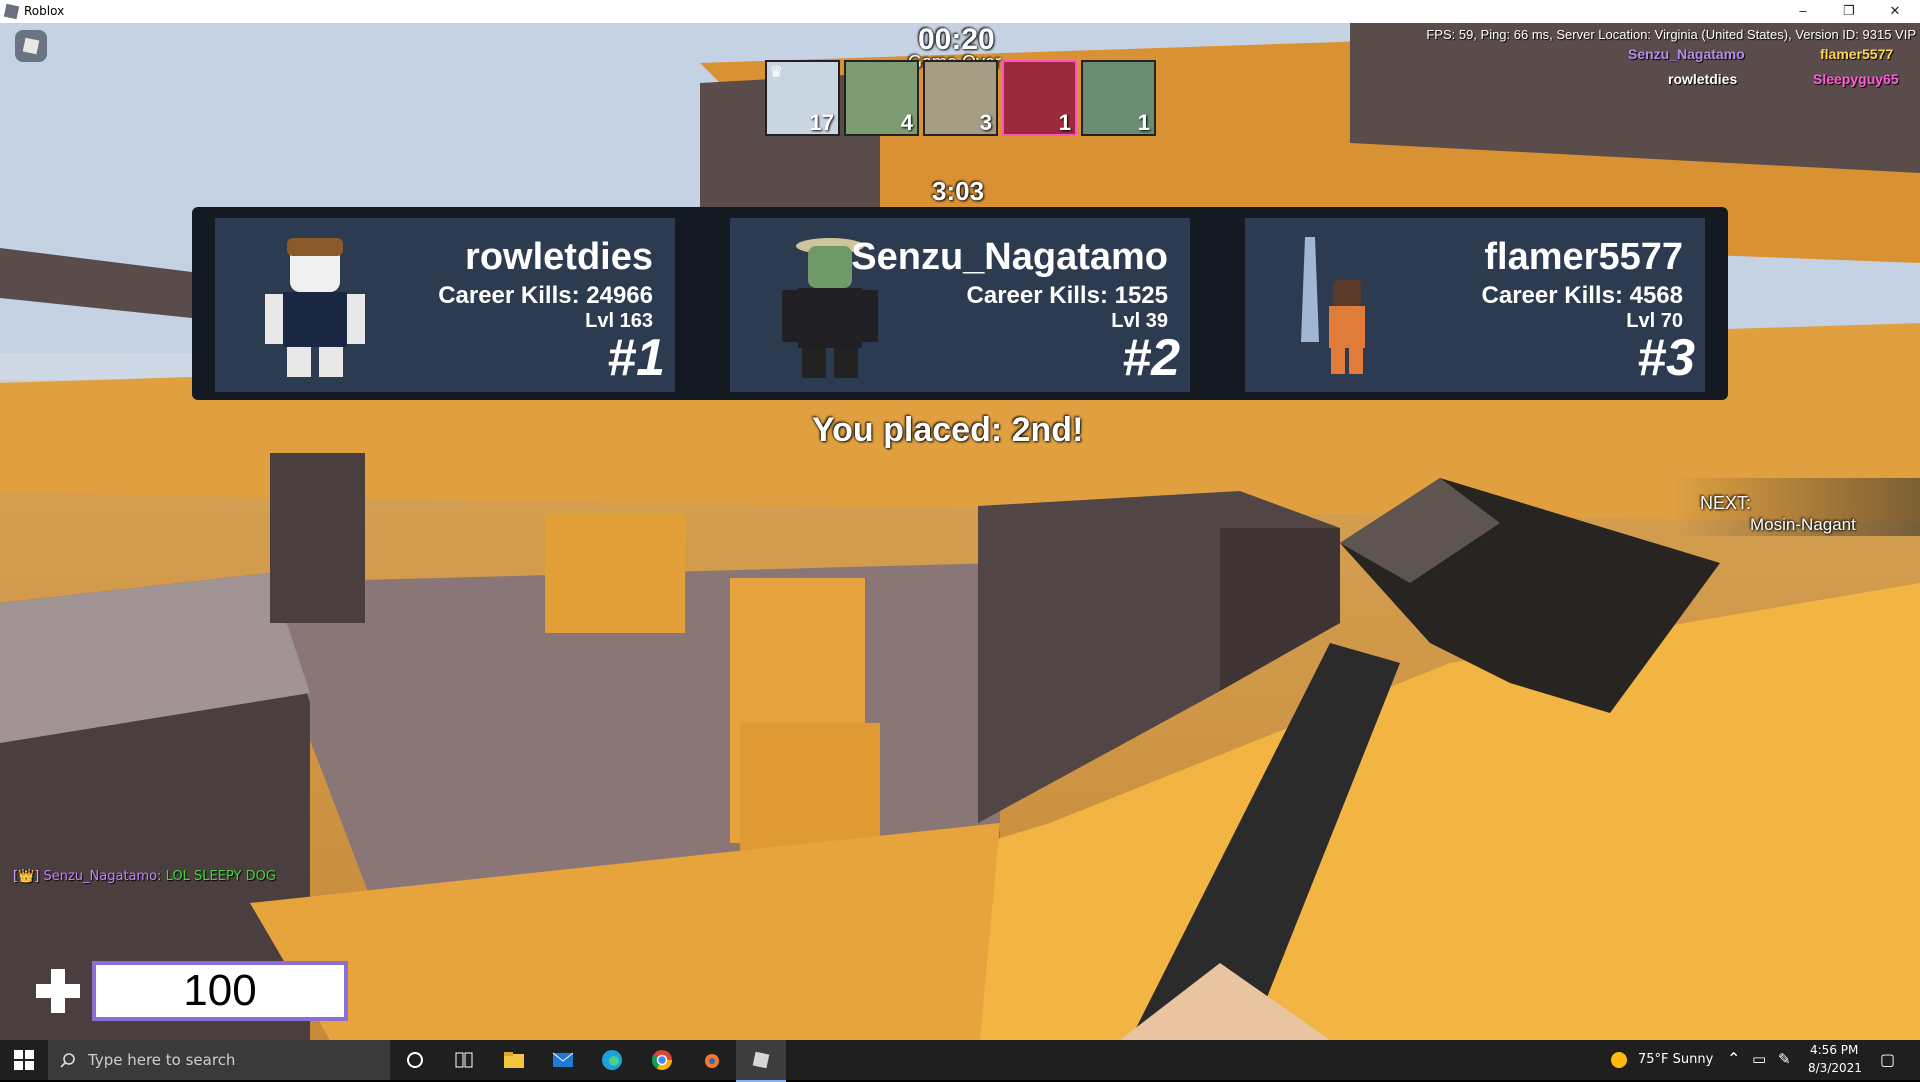  I want to click on leaderboard-career-kills: Career Kills: 24966, so click(545, 295).